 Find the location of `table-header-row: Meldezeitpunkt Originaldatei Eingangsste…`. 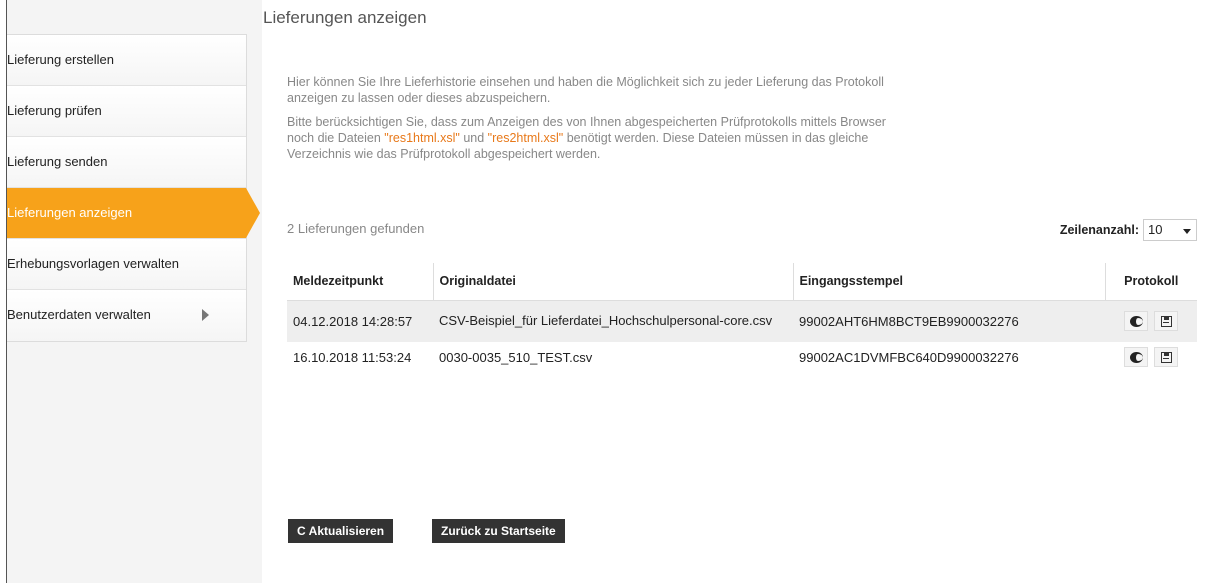

table-header-row: Meldezeitpunkt Originaldatei Eingangsste… is located at coordinates (742, 282).